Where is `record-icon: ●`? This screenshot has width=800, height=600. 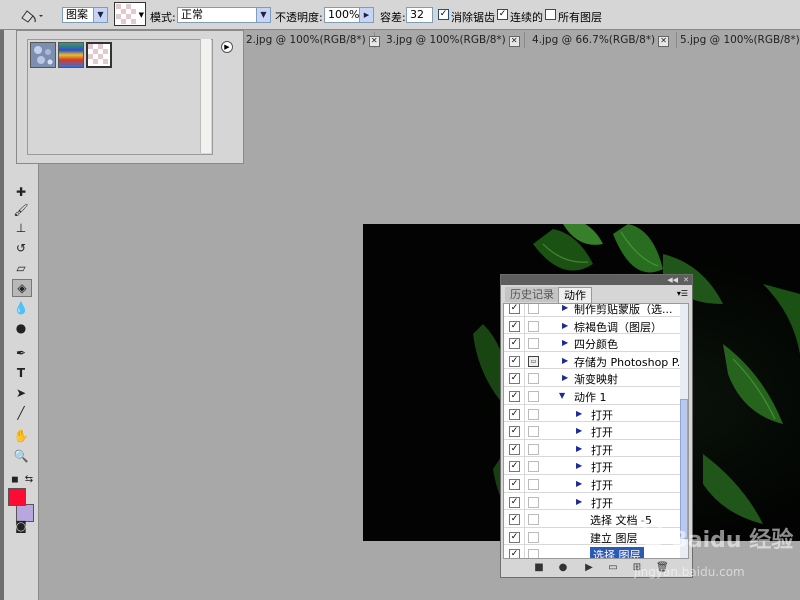
record-icon: ● is located at coordinates (563, 568).